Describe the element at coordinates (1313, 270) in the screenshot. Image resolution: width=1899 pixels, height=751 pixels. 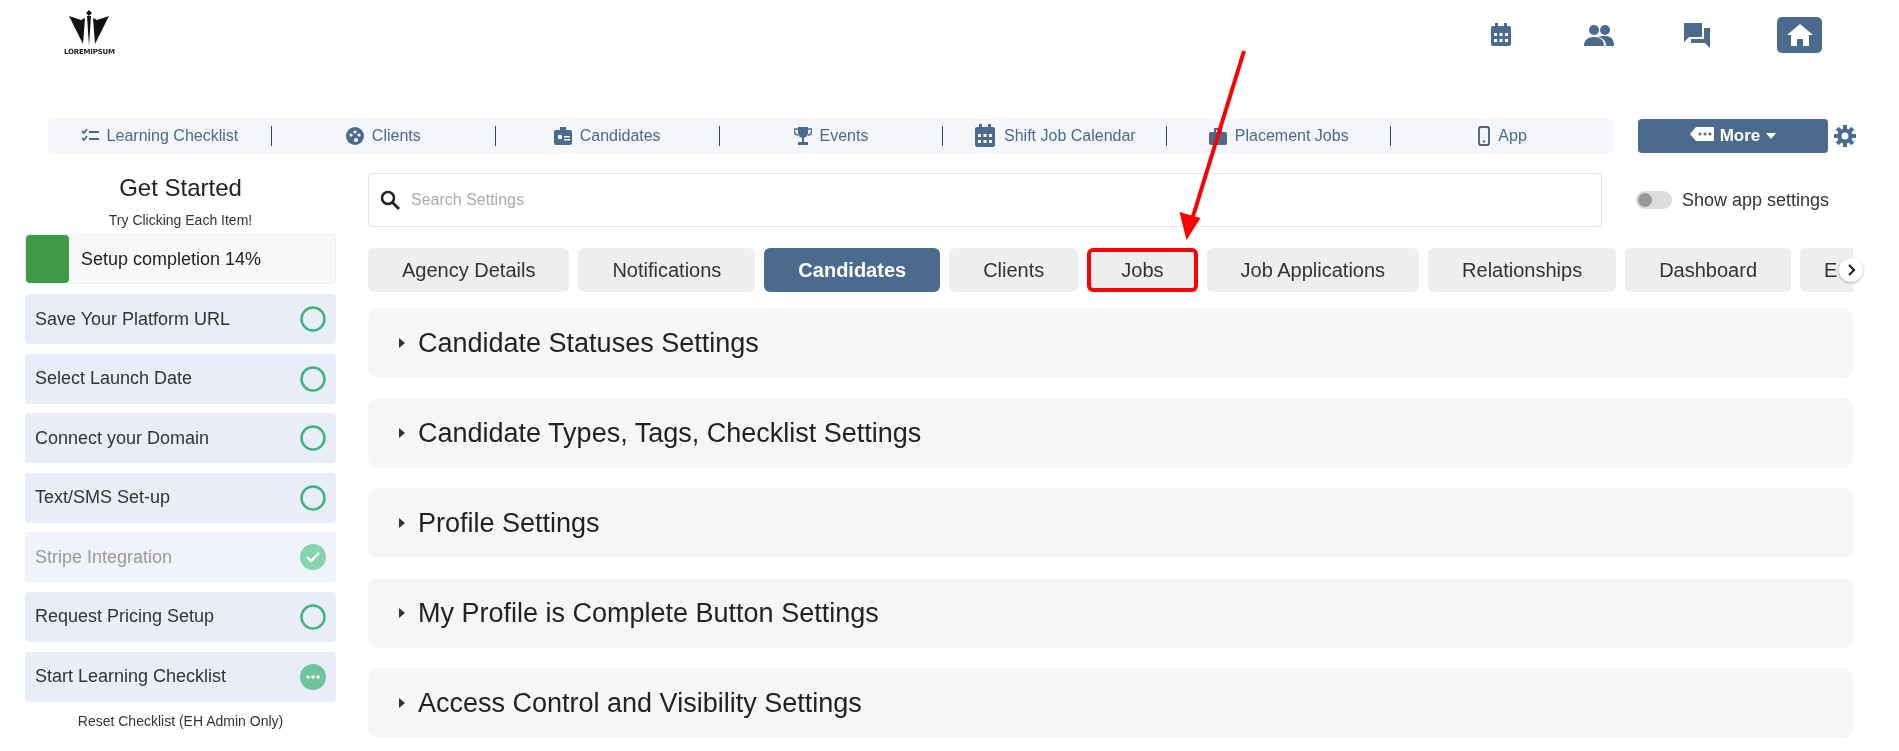
I see `settings-tab: Job Applications` at that location.